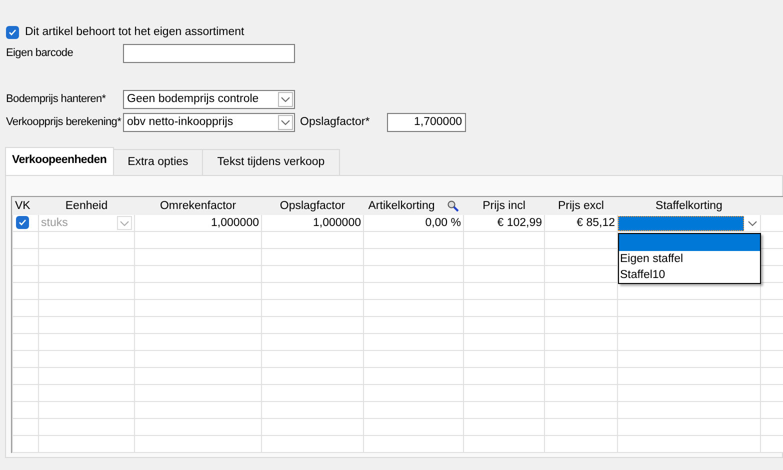 The height and width of the screenshot is (470, 783). I want to click on table-cell: € 85,12, so click(595, 223).